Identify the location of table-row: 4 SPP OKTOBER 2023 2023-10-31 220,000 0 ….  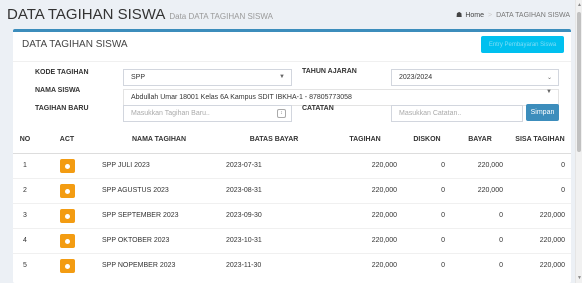
(292, 240).